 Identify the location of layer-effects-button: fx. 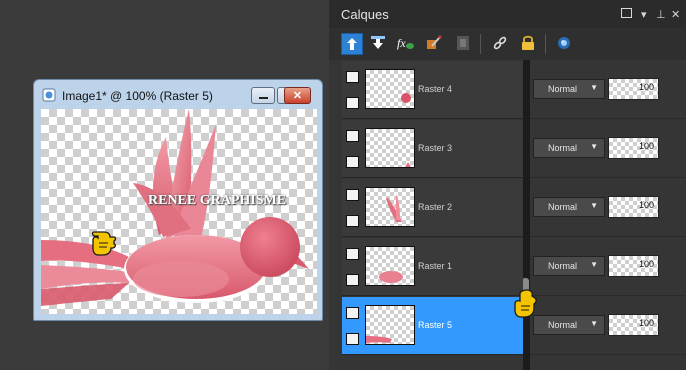
(406, 43).